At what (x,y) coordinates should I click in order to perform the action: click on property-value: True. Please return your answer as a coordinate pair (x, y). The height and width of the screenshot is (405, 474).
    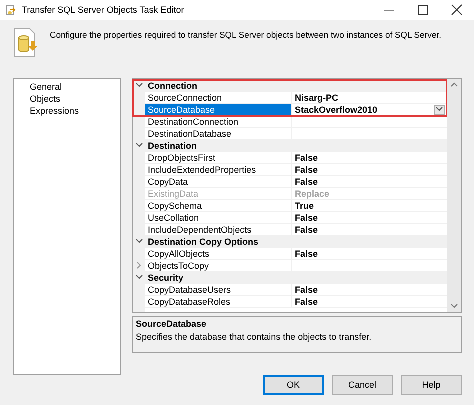
    Looking at the image, I should click on (304, 206).